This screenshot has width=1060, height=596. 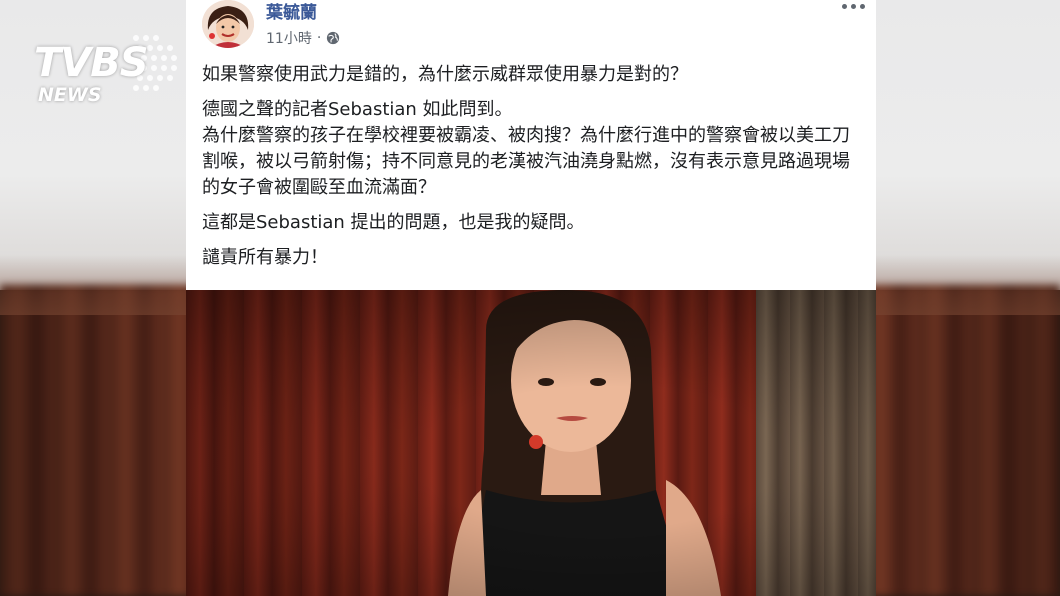 I want to click on tvbs-news-logo: TVBS NEWS, so click(x=109, y=70).